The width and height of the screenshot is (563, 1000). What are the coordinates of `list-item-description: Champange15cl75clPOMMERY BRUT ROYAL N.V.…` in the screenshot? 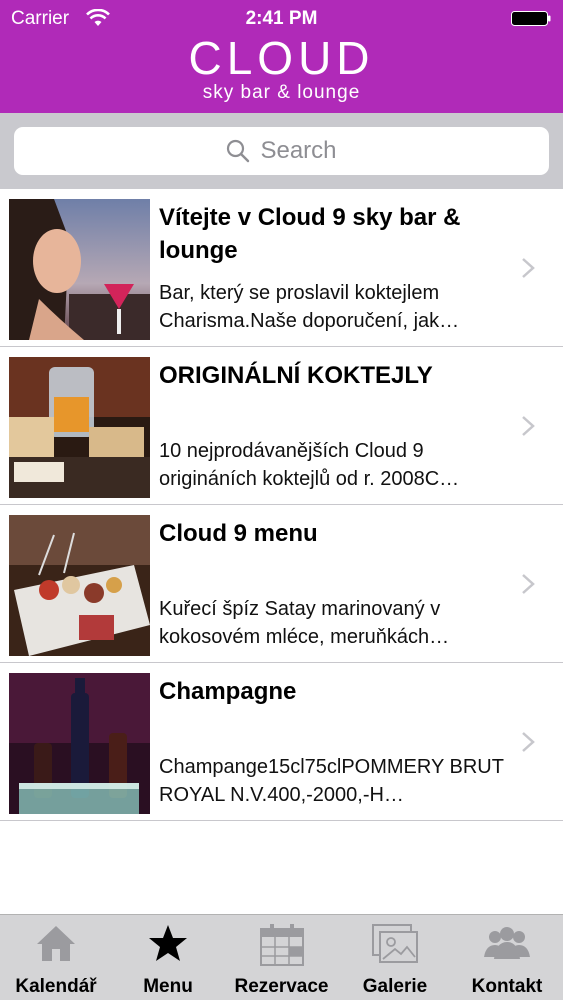 It's located at (331, 781).